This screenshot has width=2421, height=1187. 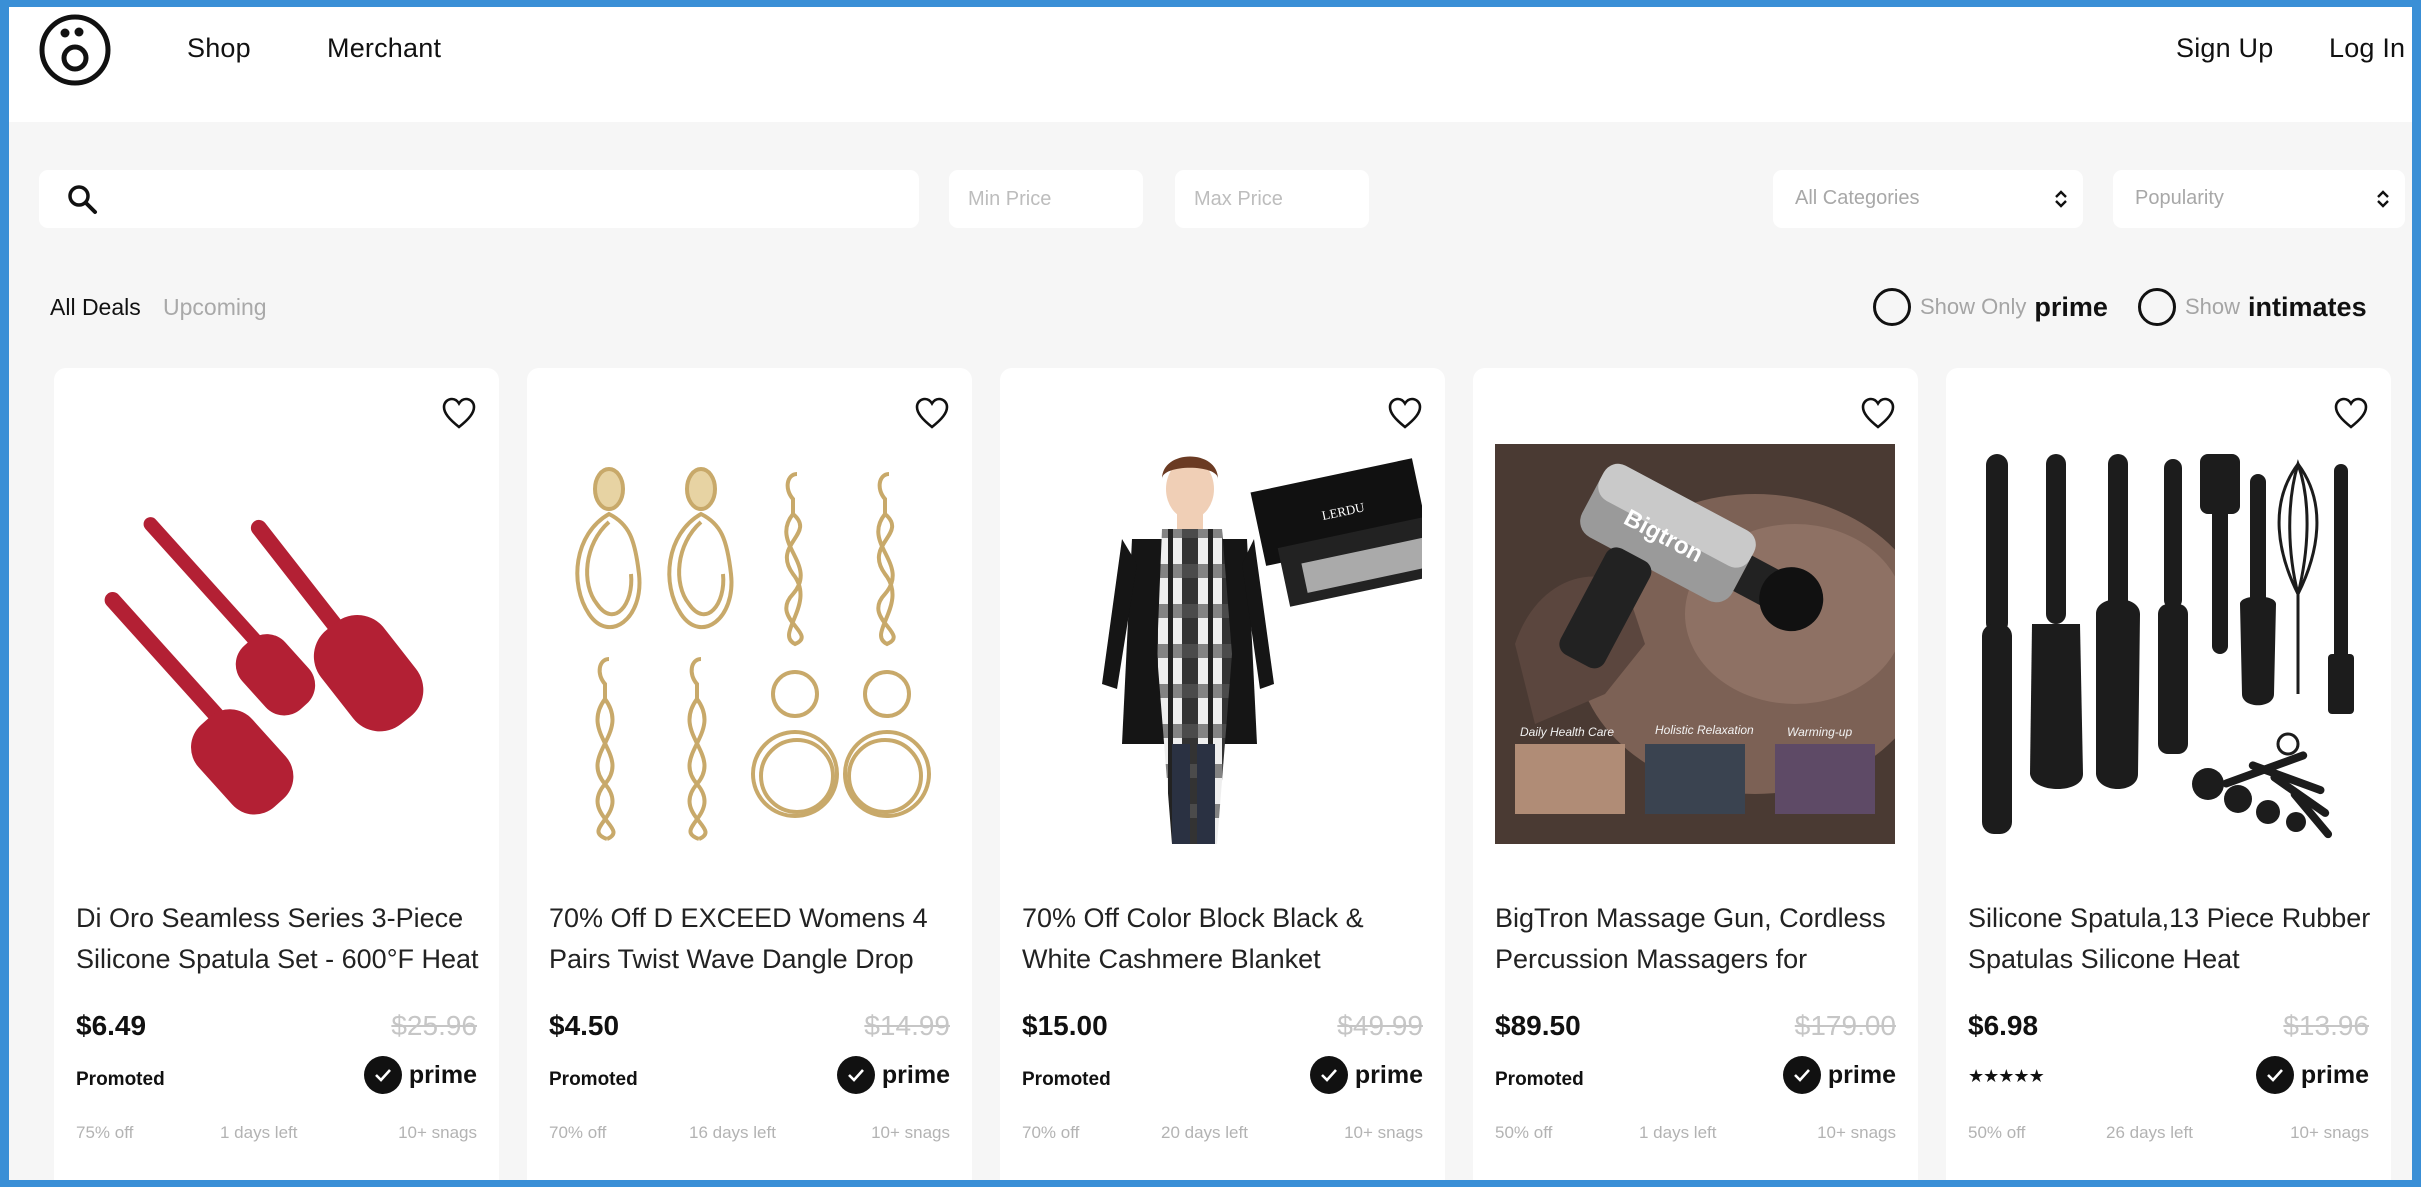 What do you see at coordinates (1857, 198) in the screenshot?
I see `category-select-value: All Categories` at bounding box center [1857, 198].